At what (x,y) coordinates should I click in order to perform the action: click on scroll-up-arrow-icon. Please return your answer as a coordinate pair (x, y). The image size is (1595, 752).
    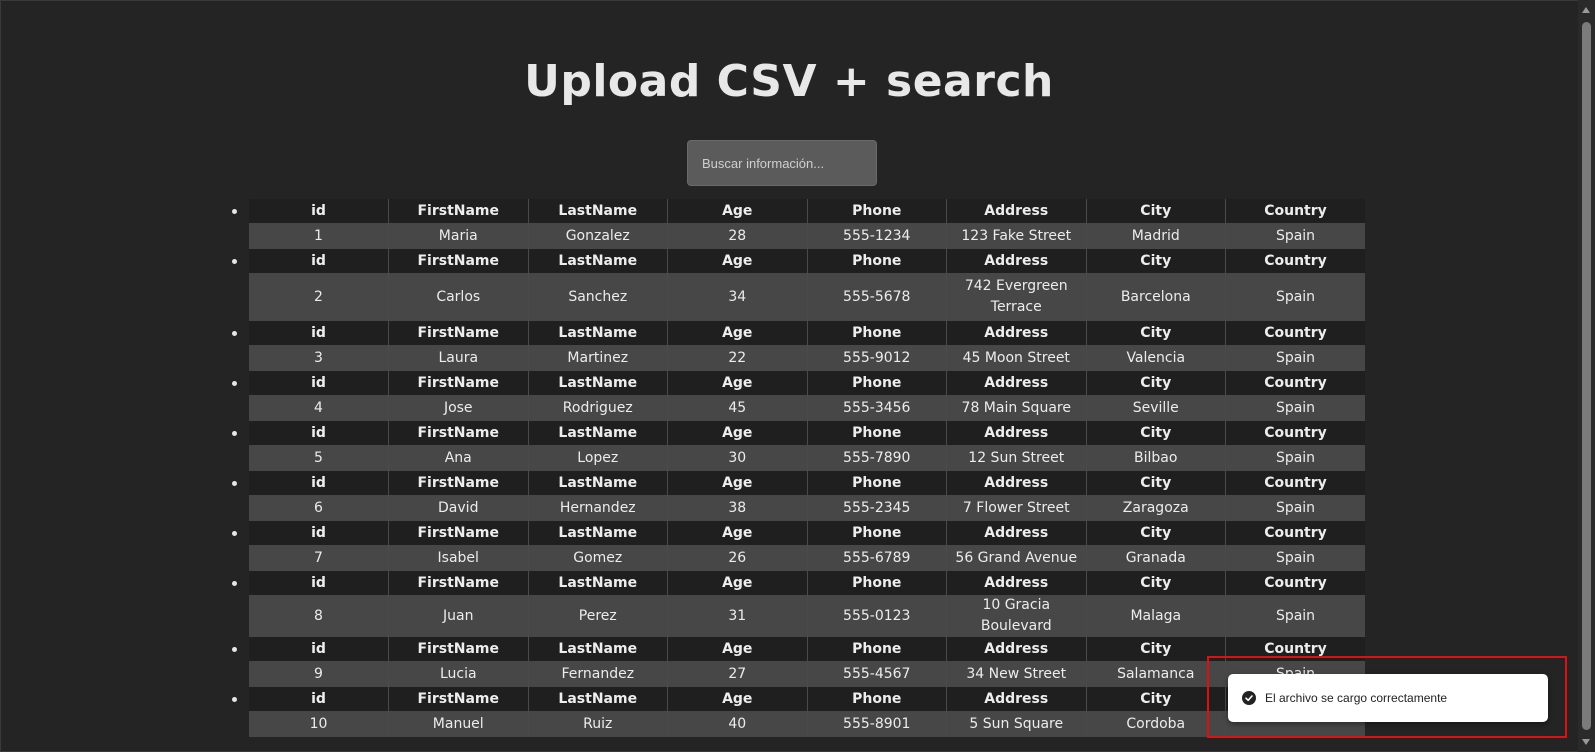
    Looking at the image, I should click on (1586, 10).